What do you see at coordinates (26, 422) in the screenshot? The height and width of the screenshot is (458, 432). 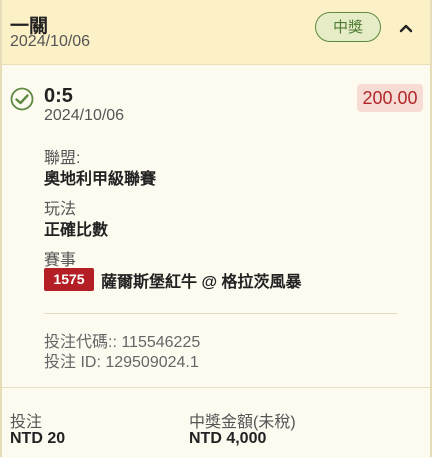 I see `stake-label: 投注` at bounding box center [26, 422].